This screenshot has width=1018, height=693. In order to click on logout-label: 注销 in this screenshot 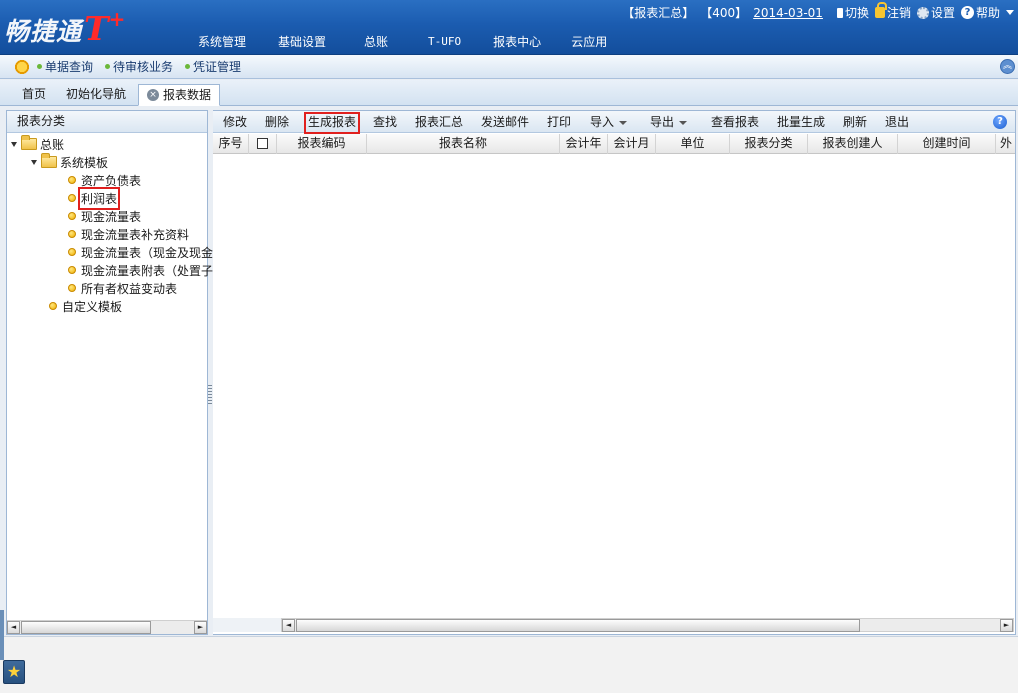, I will do `click(898, 13)`.